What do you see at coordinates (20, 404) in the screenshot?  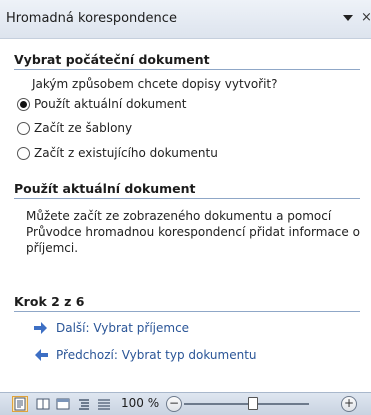 I see `print-layout-icon` at bounding box center [20, 404].